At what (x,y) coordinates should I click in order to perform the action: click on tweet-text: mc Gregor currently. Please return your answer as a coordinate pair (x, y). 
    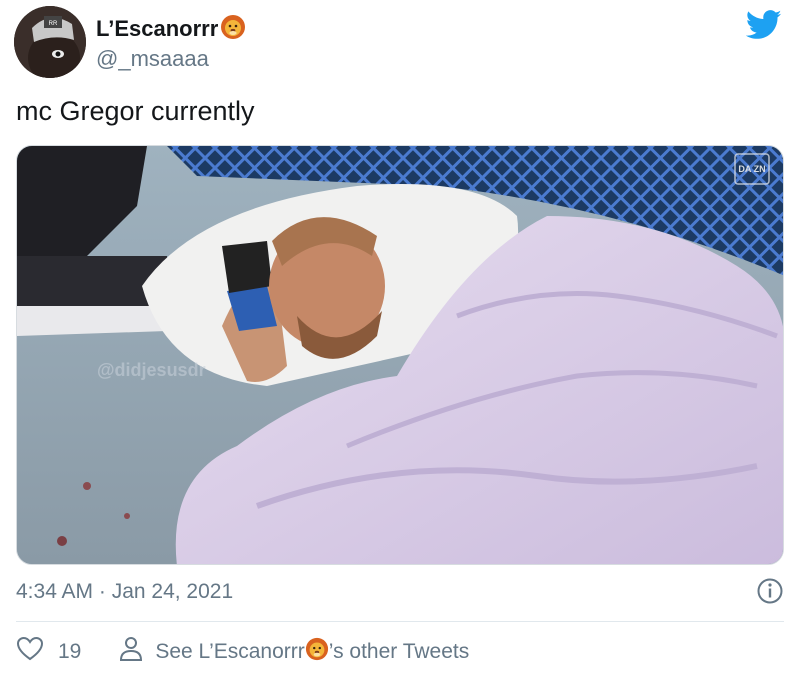
    Looking at the image, I should click on (135, 111).